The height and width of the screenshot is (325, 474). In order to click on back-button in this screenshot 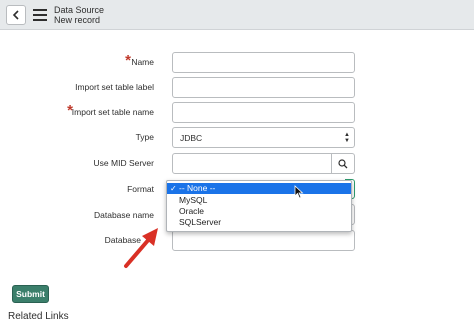, I will do `click(16, 15)`.